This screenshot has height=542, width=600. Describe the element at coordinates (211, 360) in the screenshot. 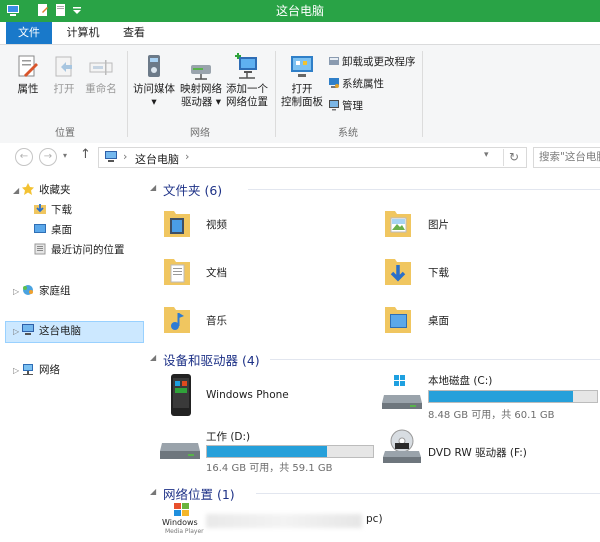

I see `devices-section-title: 设备和驱动器 (4)` at that location.